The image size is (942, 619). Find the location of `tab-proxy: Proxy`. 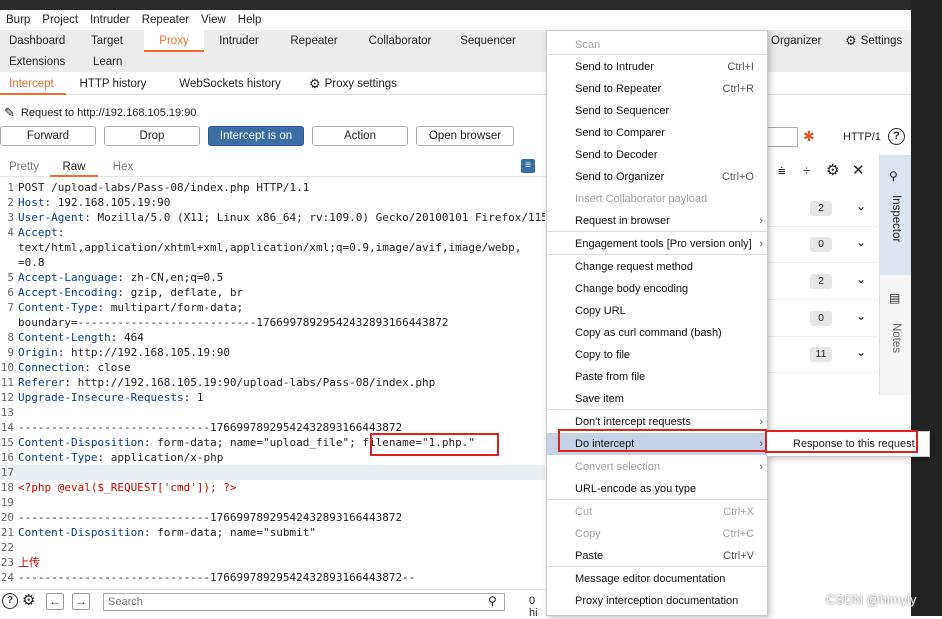

tab-proxy: Proxy is located at coordinates (174, 41).